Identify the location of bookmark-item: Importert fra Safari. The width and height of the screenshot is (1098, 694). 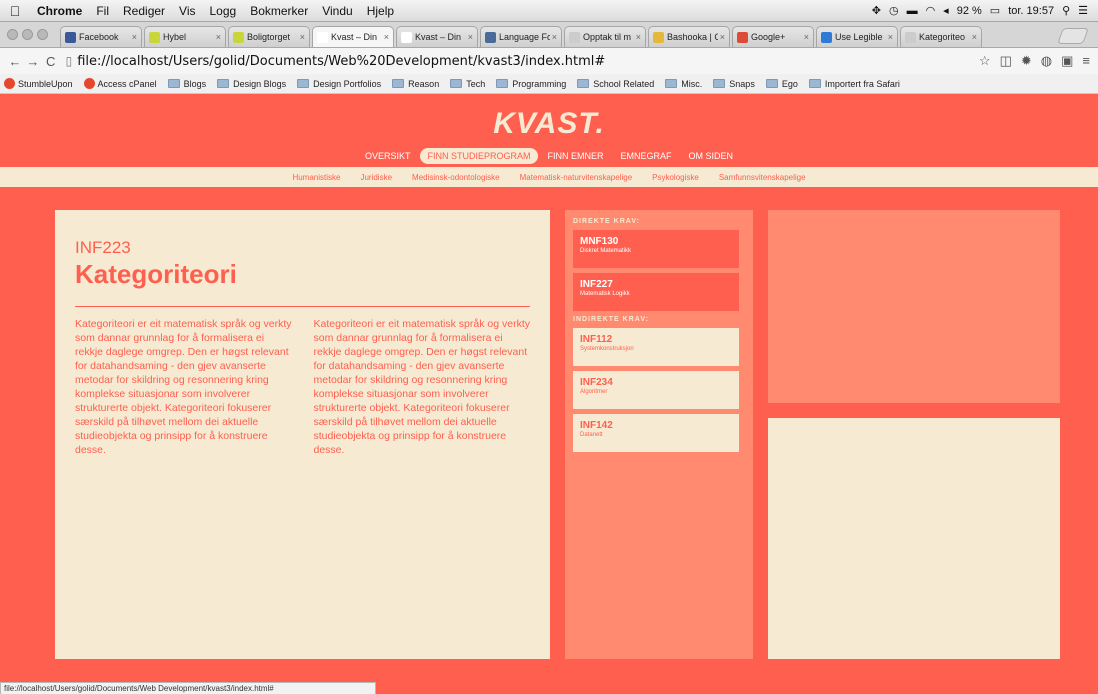
(854, 84).